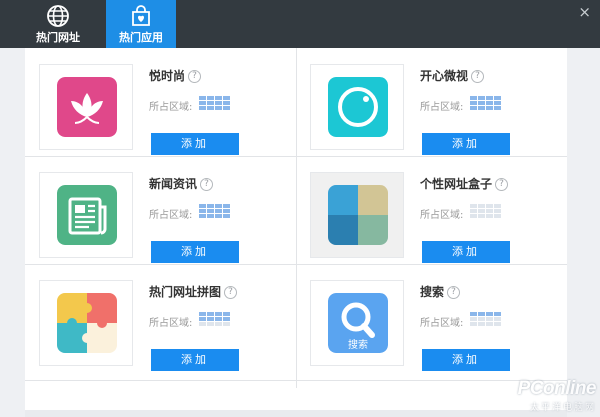 The width and height of the screenshot is (600, 417). Describe the element at coordinates (583, 232) in the screenshot. I see `right-gutter` at that location.